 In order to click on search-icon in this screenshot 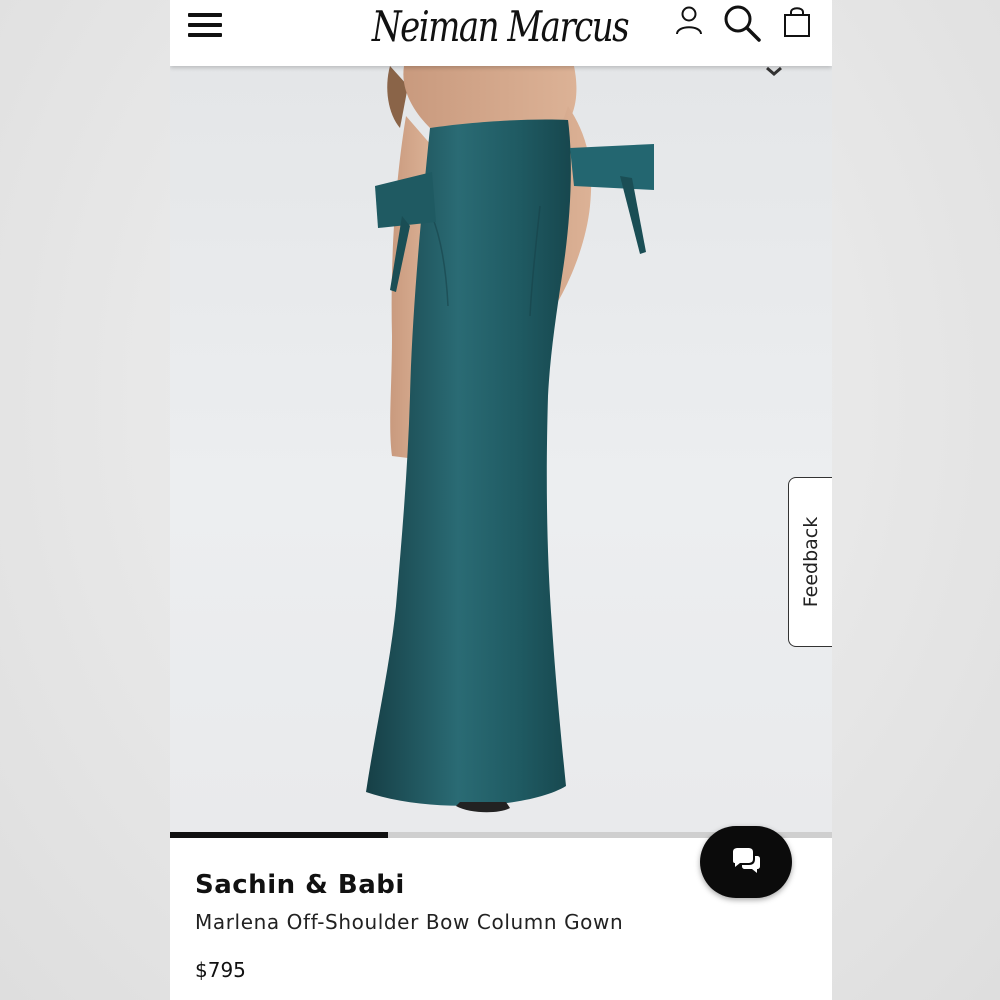, I will do `click(742, 22)`.